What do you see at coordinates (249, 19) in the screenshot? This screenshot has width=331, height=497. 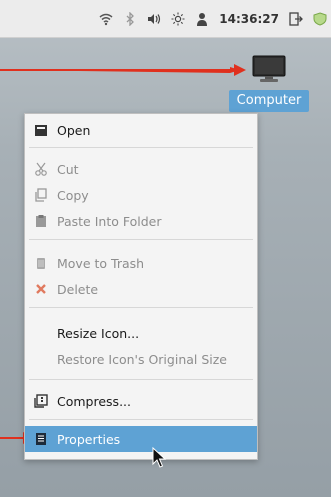 I see `clock: 14:36:27` at bounding box center [249, 19].